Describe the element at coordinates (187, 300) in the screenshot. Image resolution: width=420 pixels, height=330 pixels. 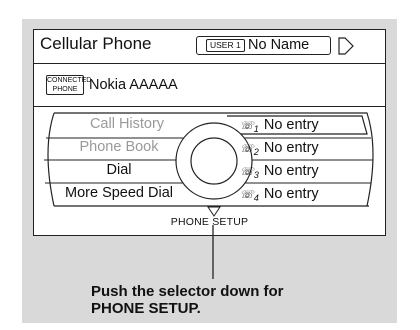
I see `instruction-caption: Push the selector down for PHONE SETUP.` at that location.